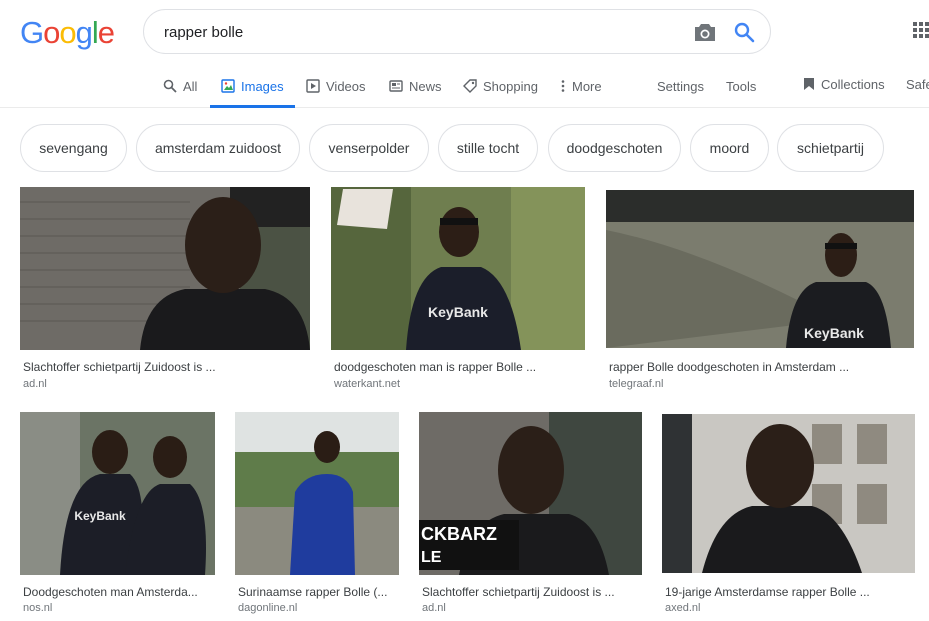 Image resolution: width=929 pixels, height=621 pixels. What do you see at coordinates (180, 86) in the screenshot?
I see `tab-all: All` at bounding box center [180, 86].